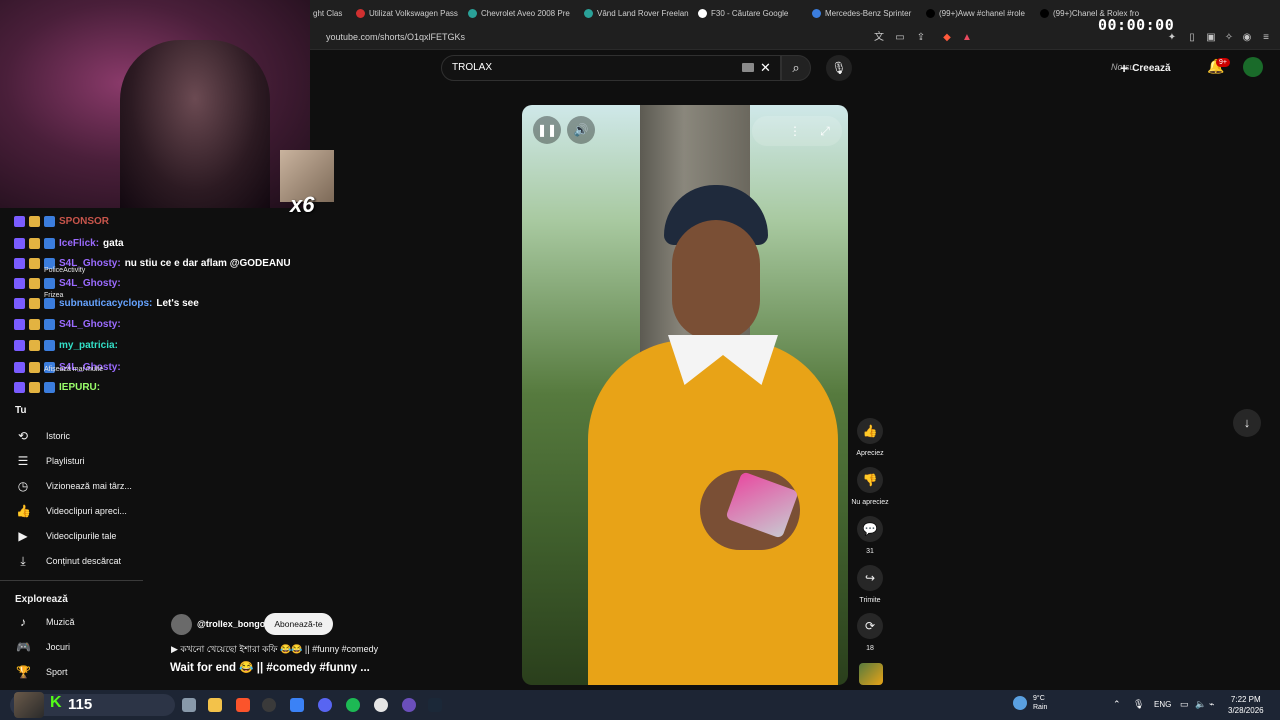  I want to click on short-action: ↪ Trimite, so click(870, 584).